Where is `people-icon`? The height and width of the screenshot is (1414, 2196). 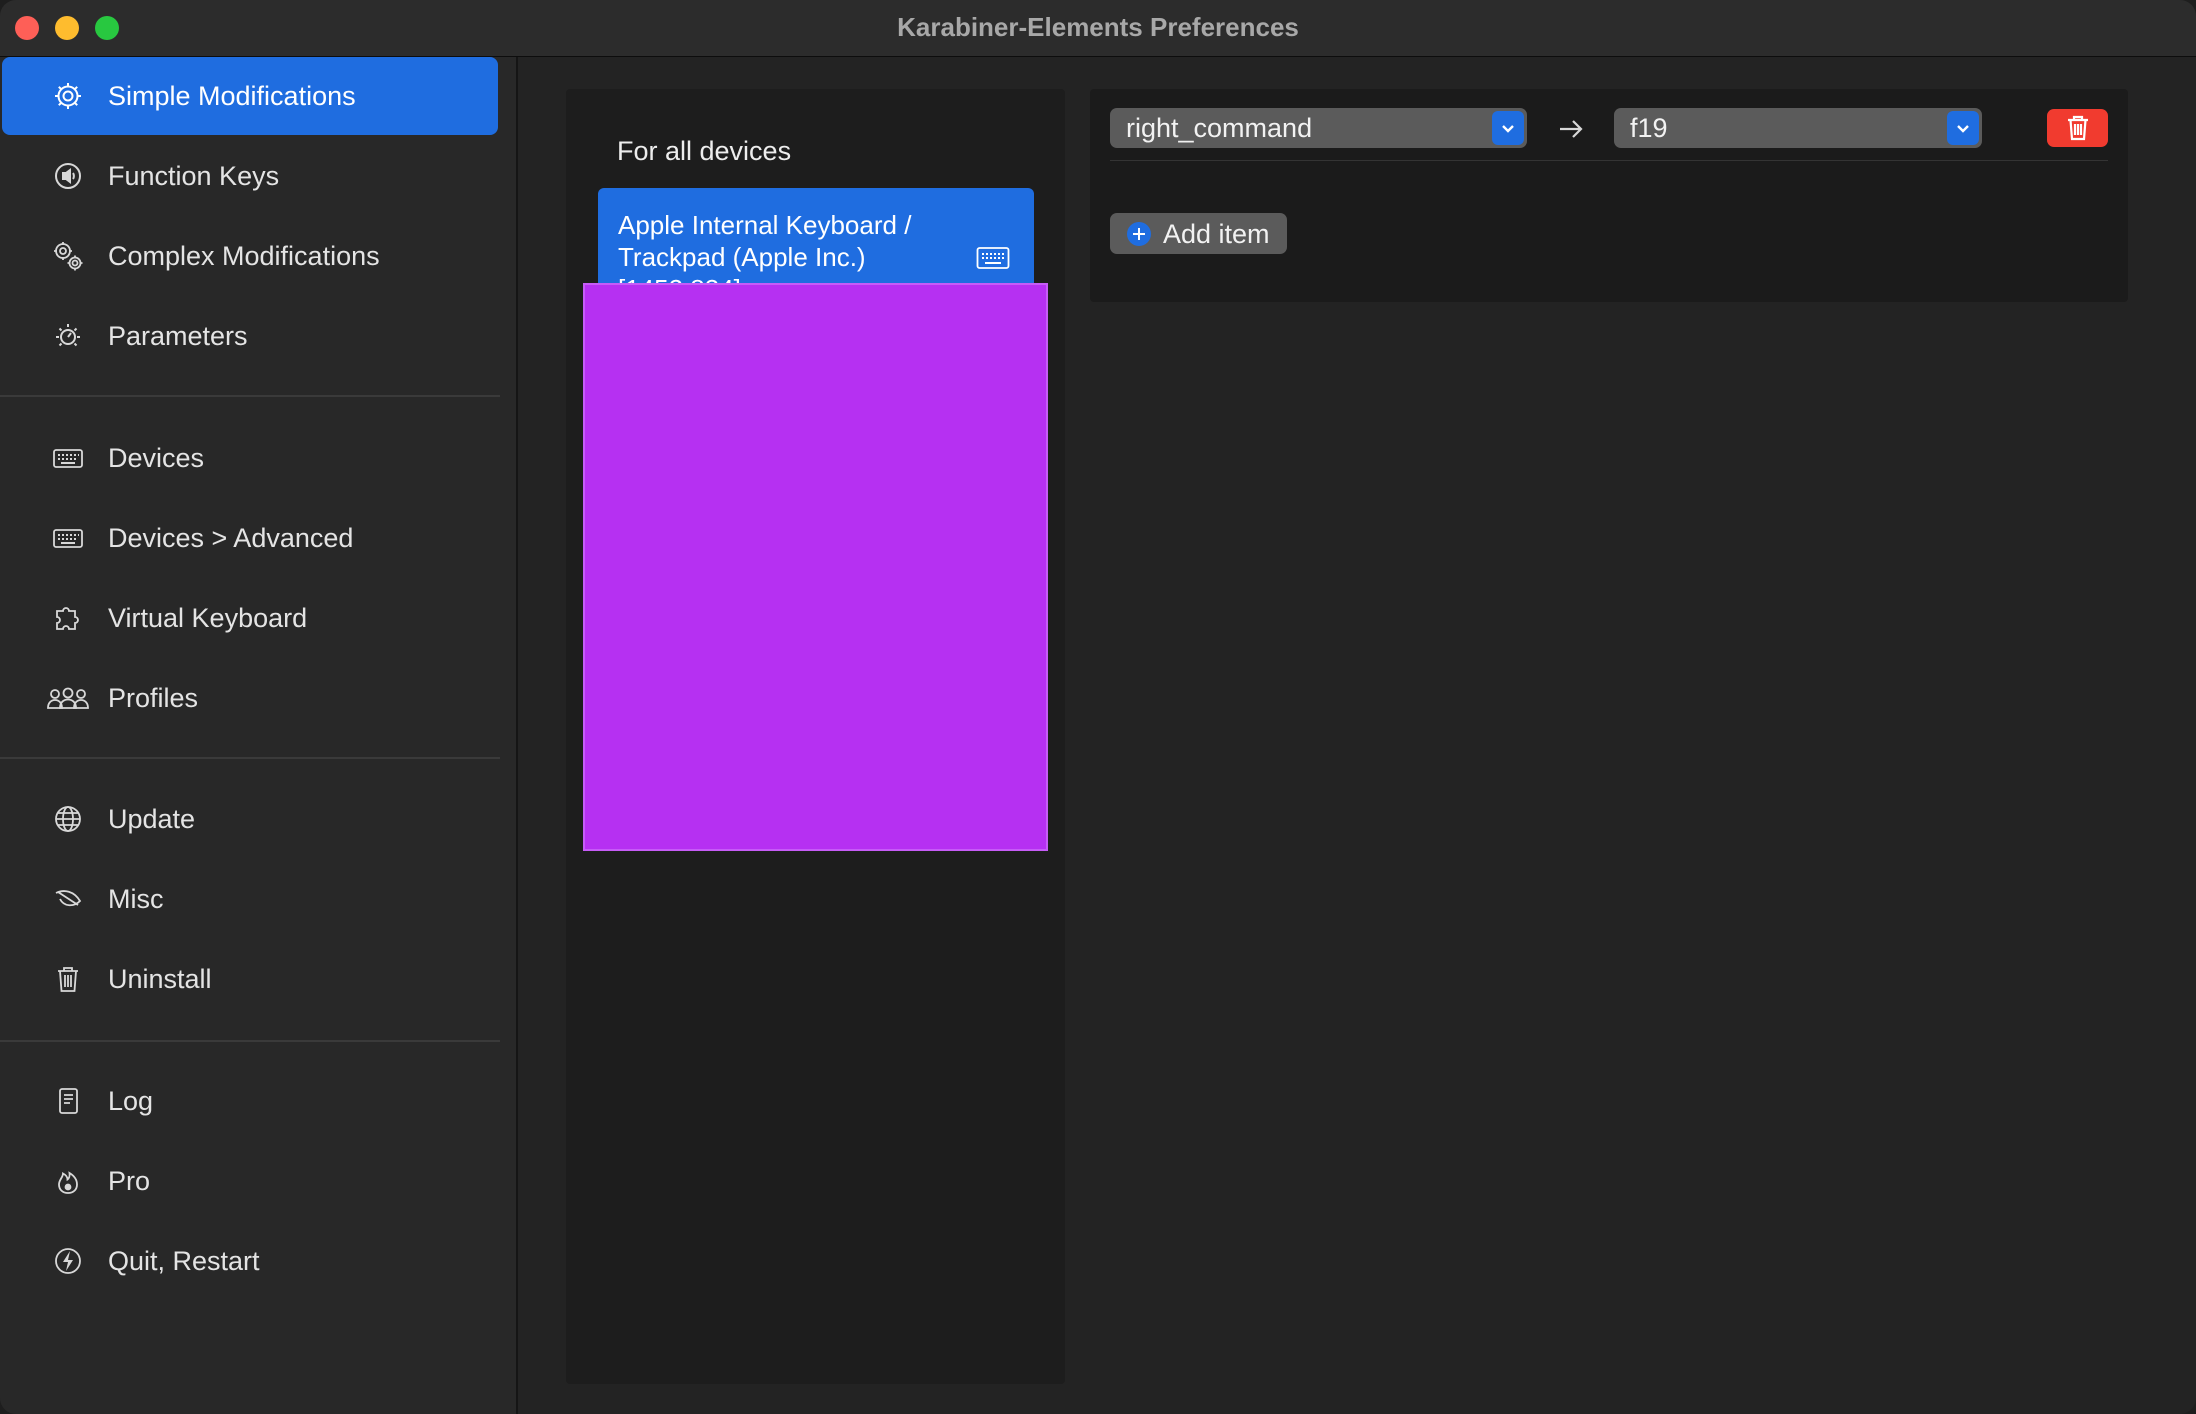
people-icon is located at coordinates (68, 698).